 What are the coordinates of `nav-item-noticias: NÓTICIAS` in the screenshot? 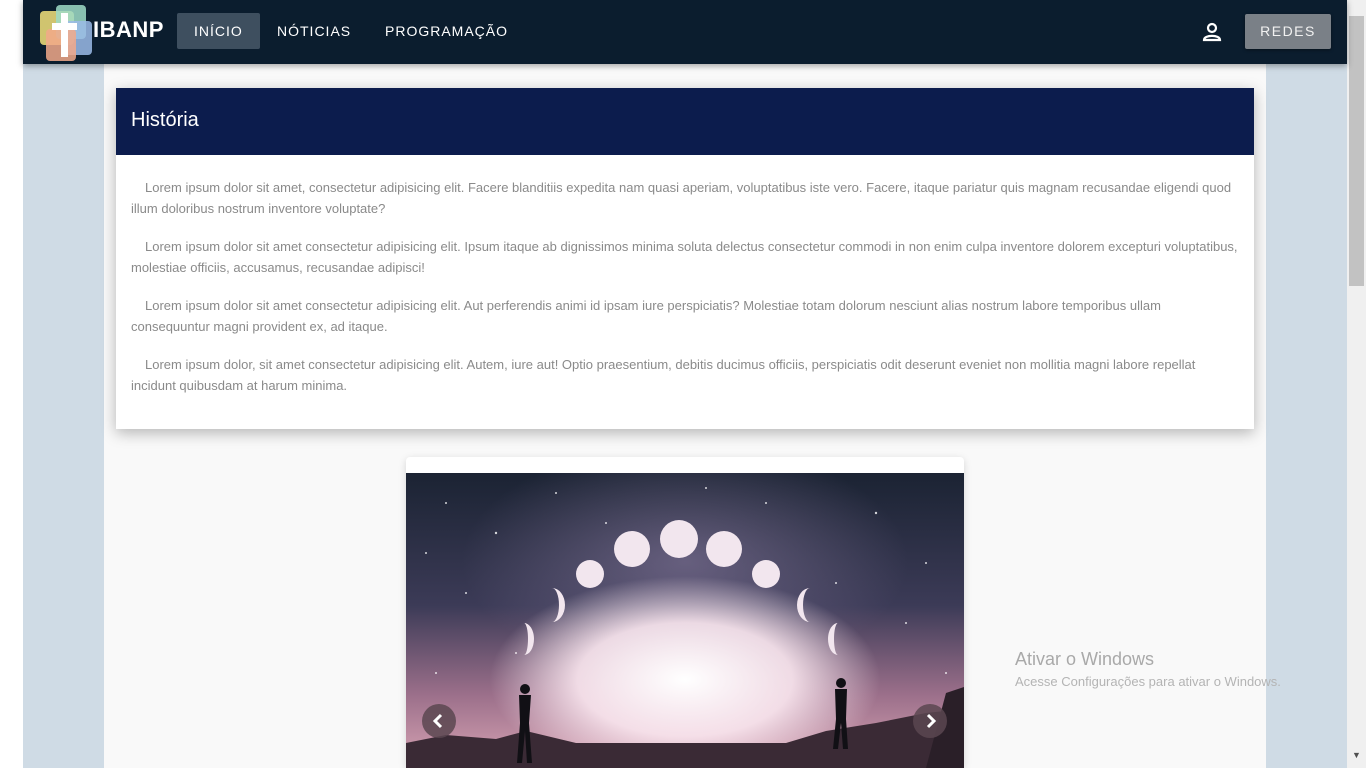 It's located at (314, 31).